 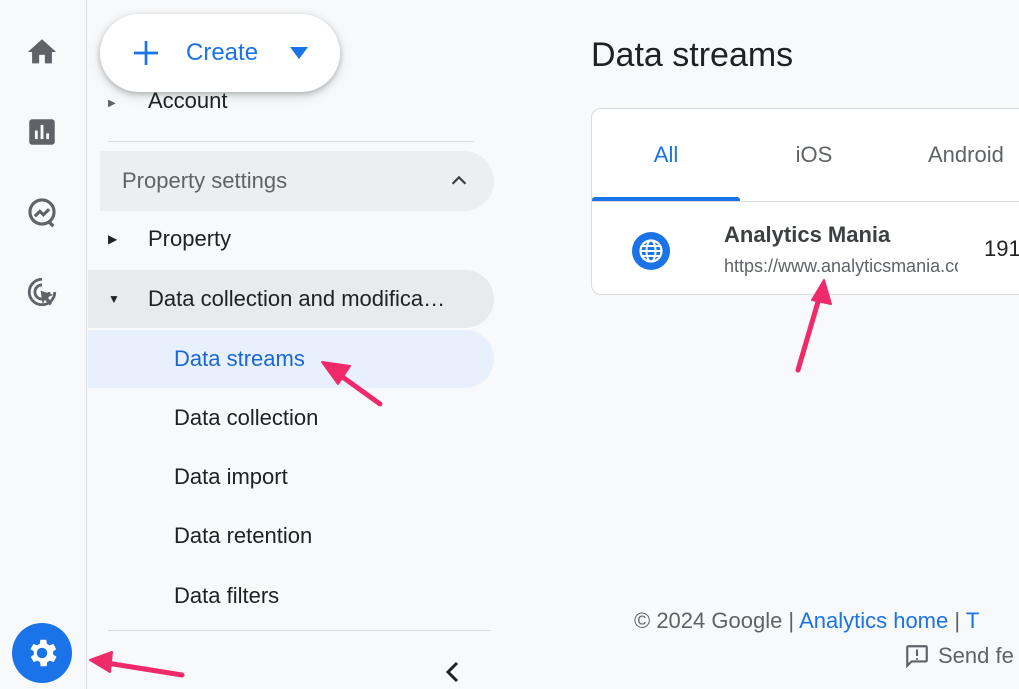 What do you see at coordinates (651, 251) in the screenshot?
I see `globe-icon` at bounding box center [651, 251].